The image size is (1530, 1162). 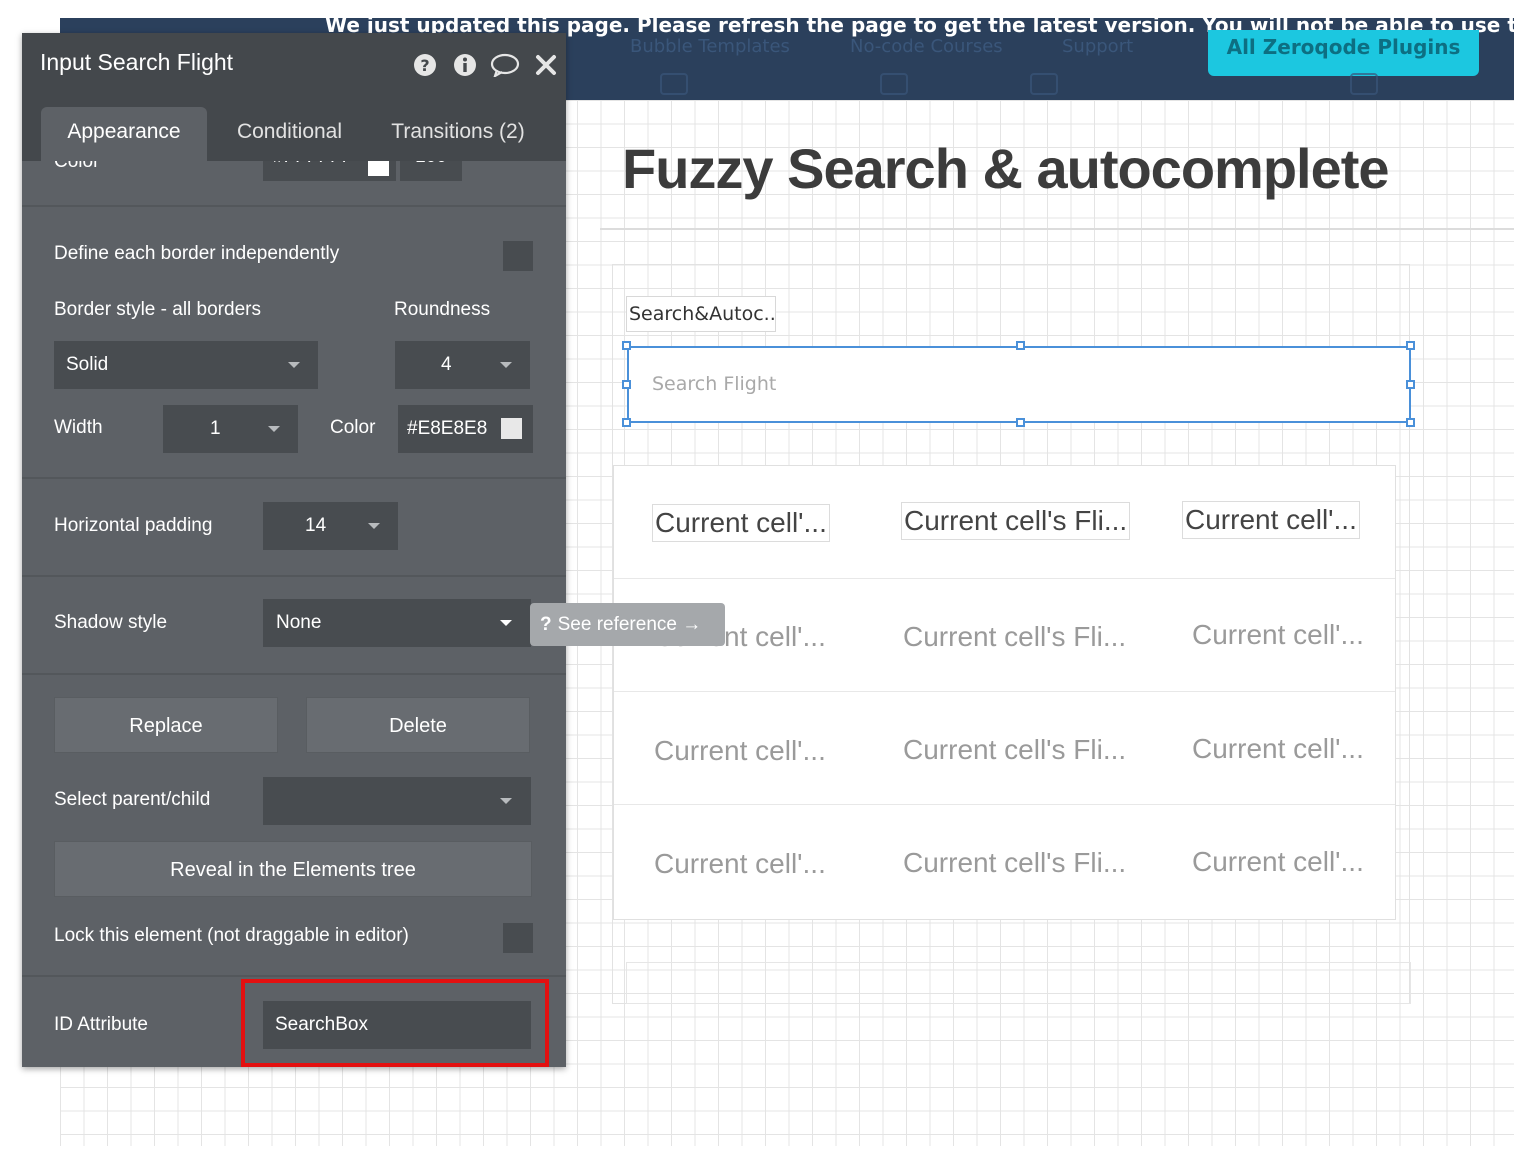 What do you see at coordinates (111, 622) in the screenshot?
I see `shadow-style-label: Shadow style` at bounding box center [111, 622].